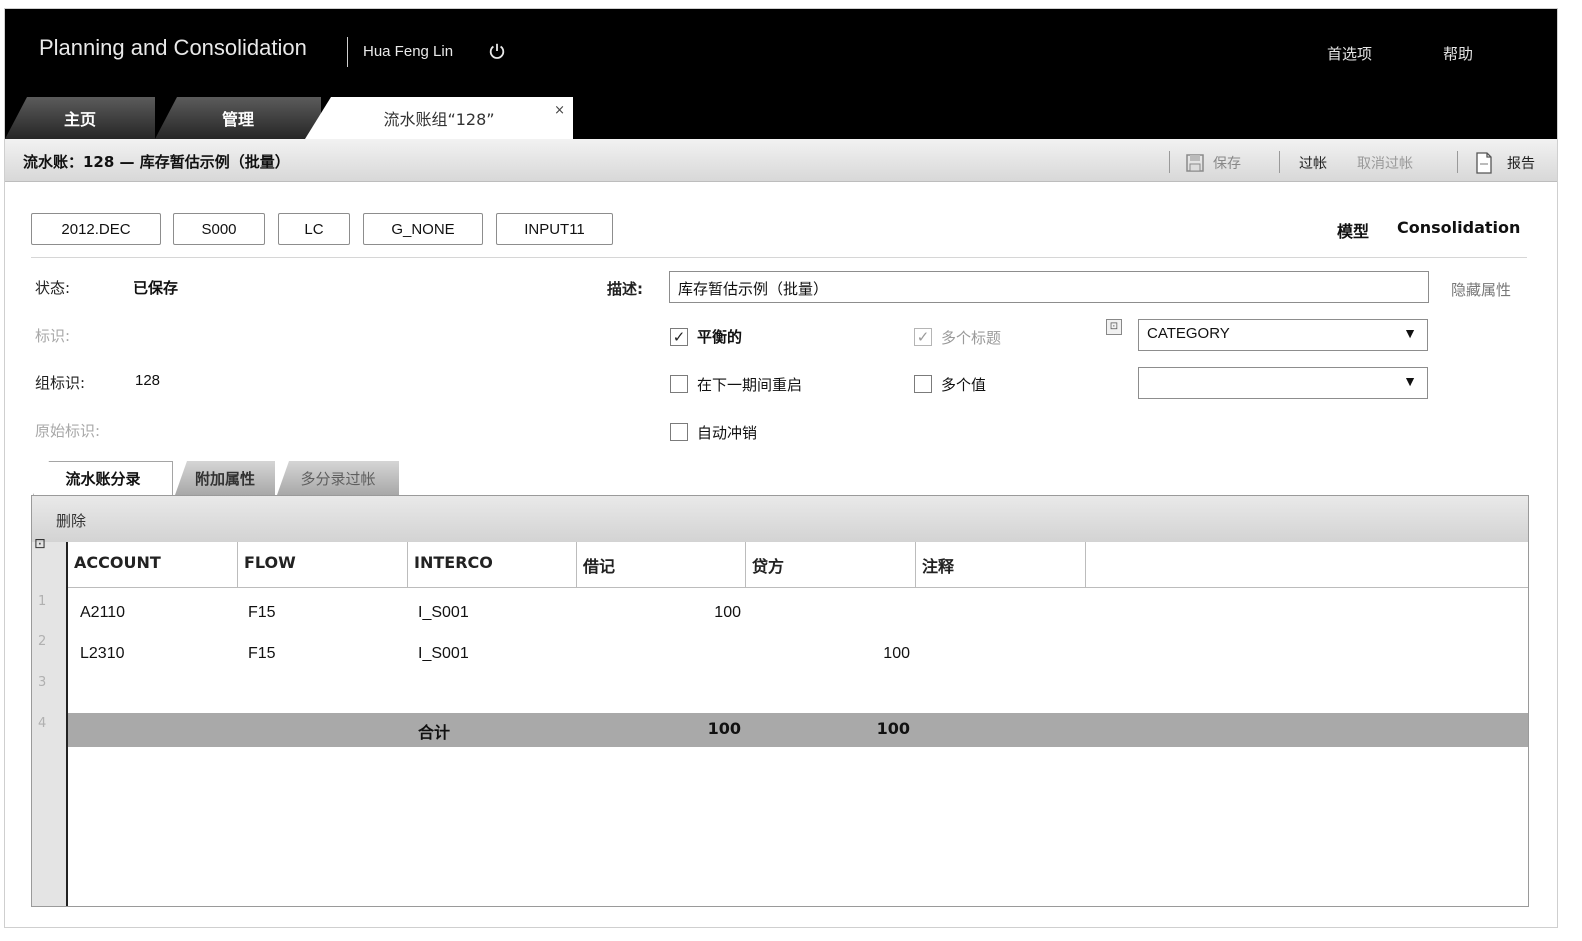  Describe the element at coordinates (1283, 335) in the screenshot. I see `category-select: CATEGORY ▼` at that location.